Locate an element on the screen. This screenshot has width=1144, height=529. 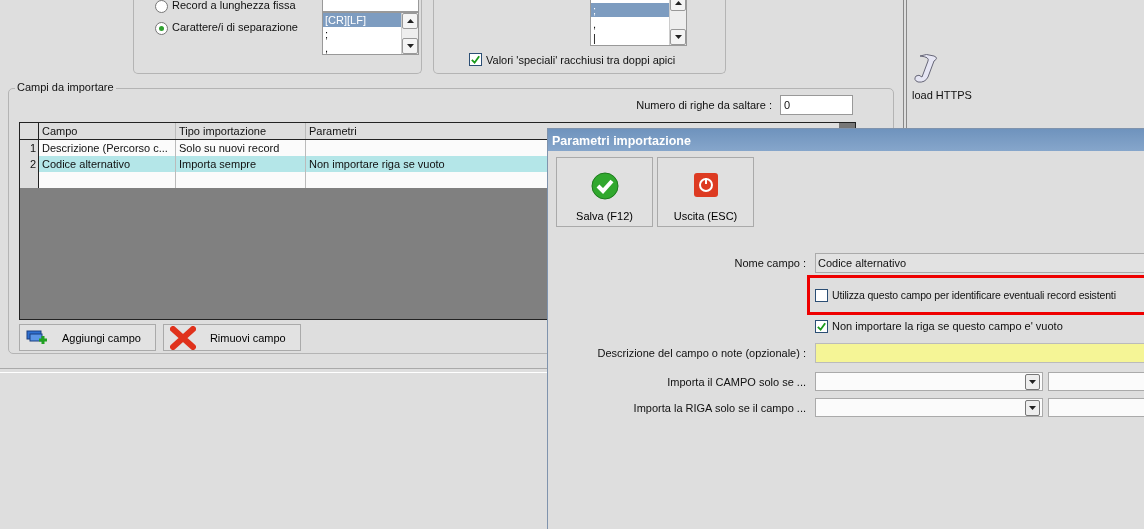
dialog-title: Parametri importazione is located at coordinates (846, 140).